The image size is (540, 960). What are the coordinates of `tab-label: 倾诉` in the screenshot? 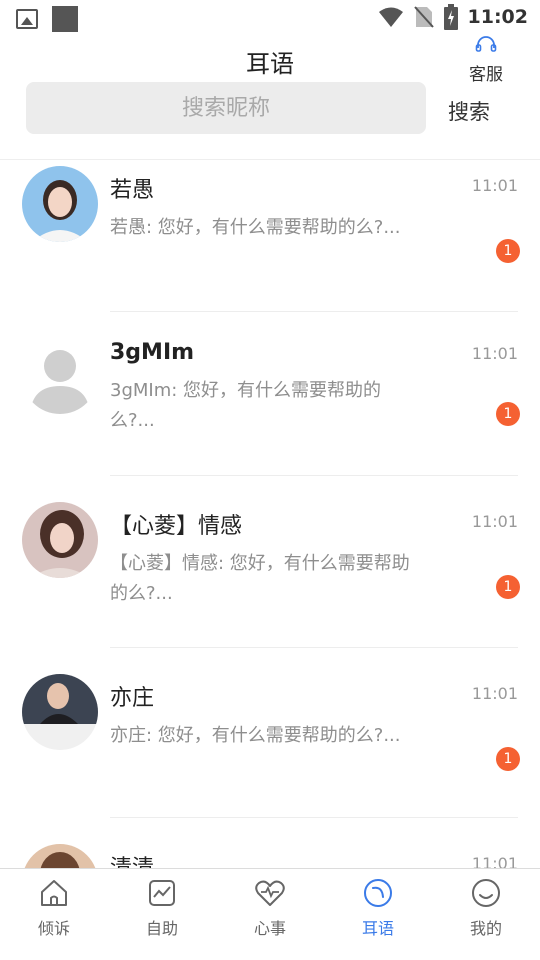 It's located at (53, 928).